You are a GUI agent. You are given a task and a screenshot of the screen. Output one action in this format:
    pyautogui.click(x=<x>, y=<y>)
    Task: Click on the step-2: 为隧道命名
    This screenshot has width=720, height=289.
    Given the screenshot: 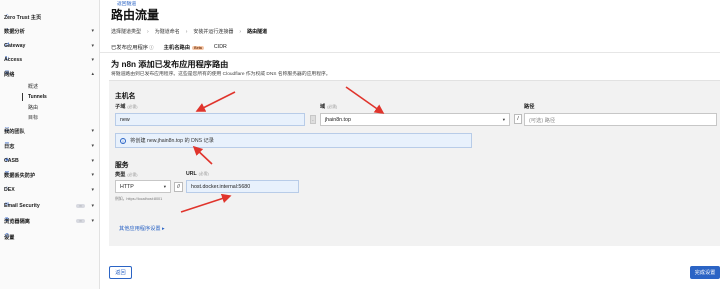 What is the action you would take?
    pyautogui.click(x=167, y=32)
    